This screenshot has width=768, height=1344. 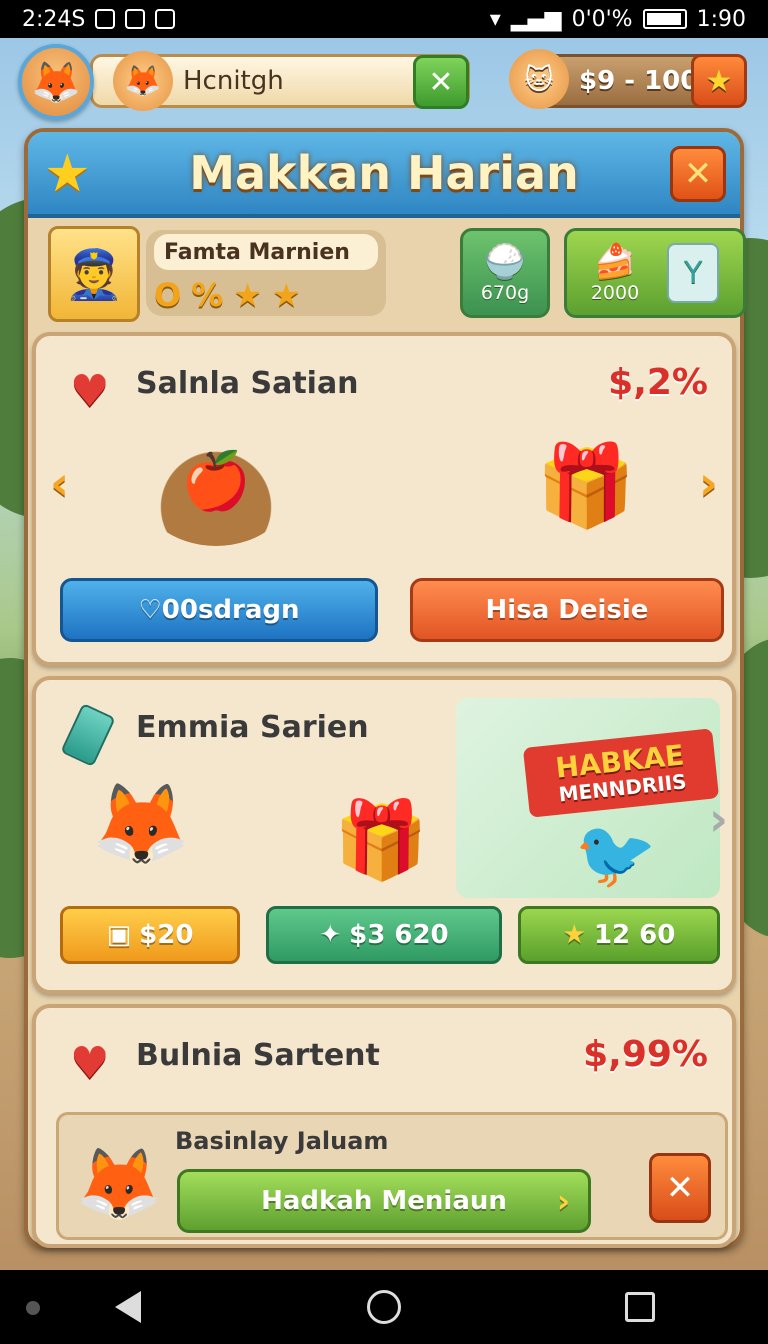 What do you see at coordinates (207, 295) in the screenshot?
I see `percent-icon: %` at bounding box center [207, 295].